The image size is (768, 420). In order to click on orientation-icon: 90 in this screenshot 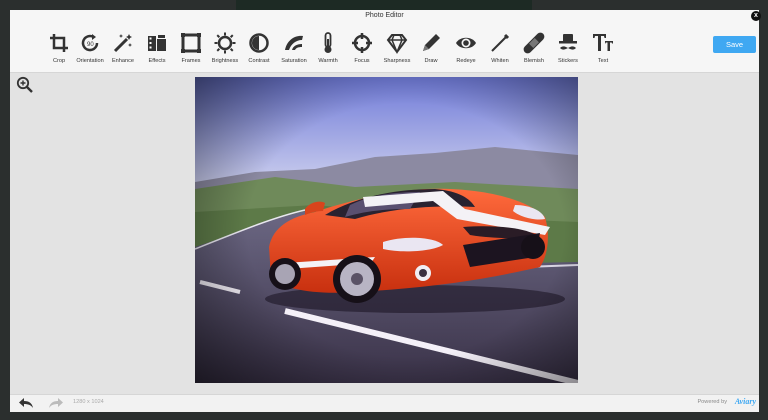, I will do `click(90, 43)`.